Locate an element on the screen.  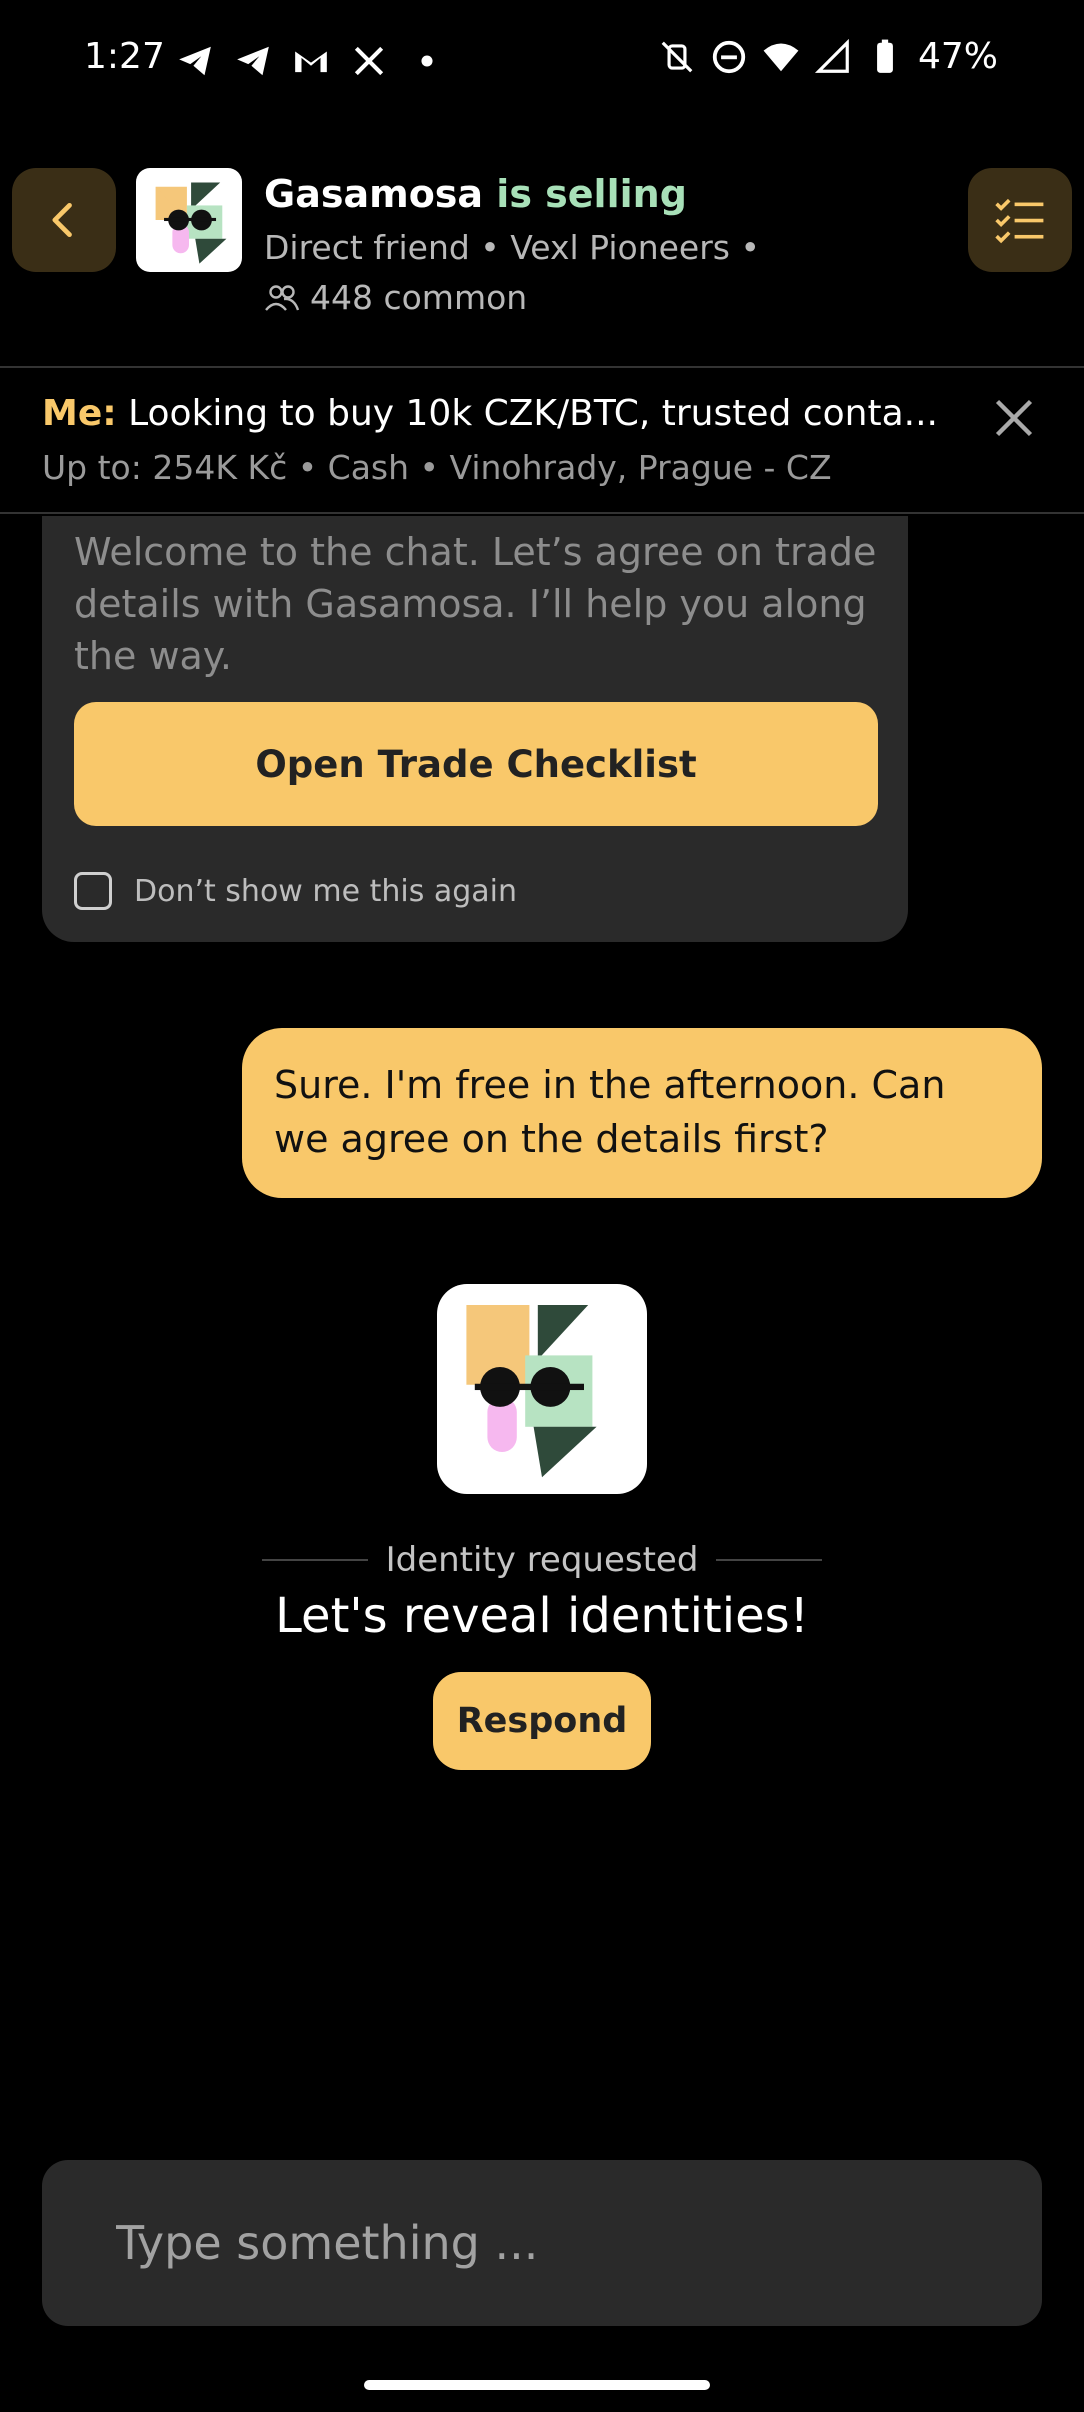
dont-show-checkbox is located at coordinates (93, 891).